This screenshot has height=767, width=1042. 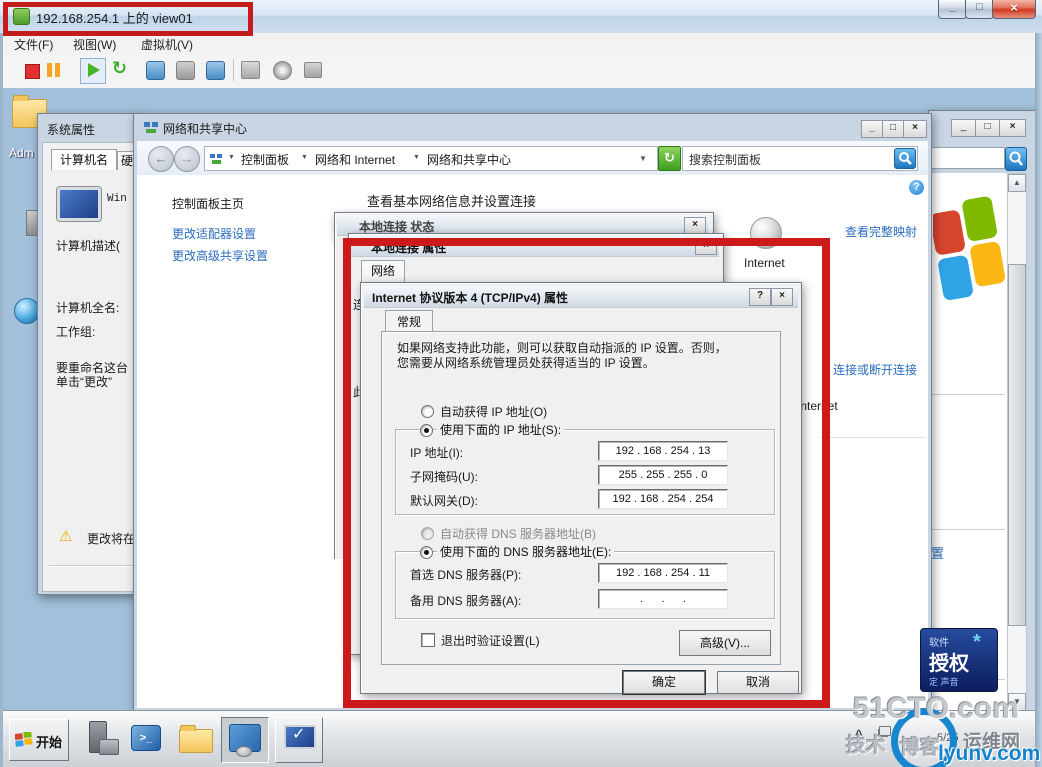 I want to click on genuine-software-badge: 软件 * 授权 定 声音, so click(x=959, y=660).